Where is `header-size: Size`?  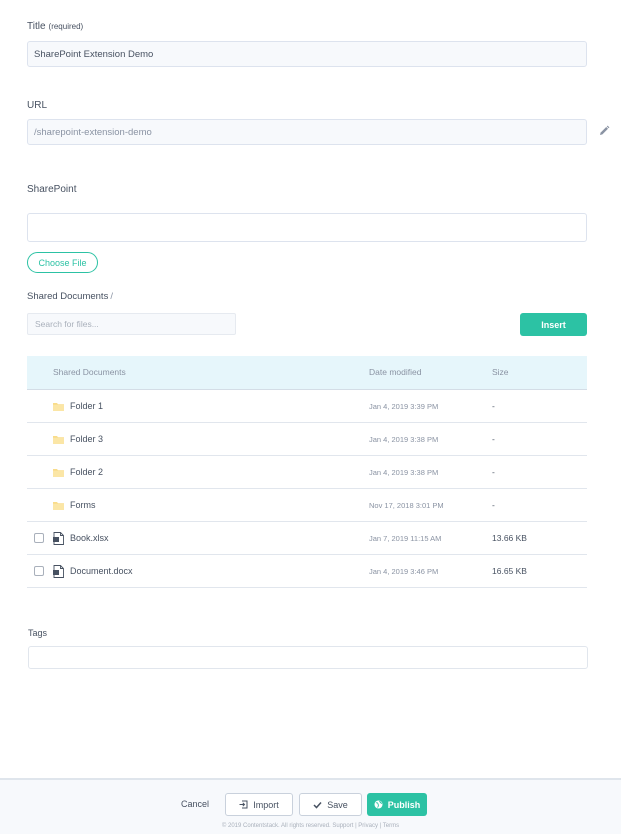 header-size: Size is located at coordinates (500, 372).